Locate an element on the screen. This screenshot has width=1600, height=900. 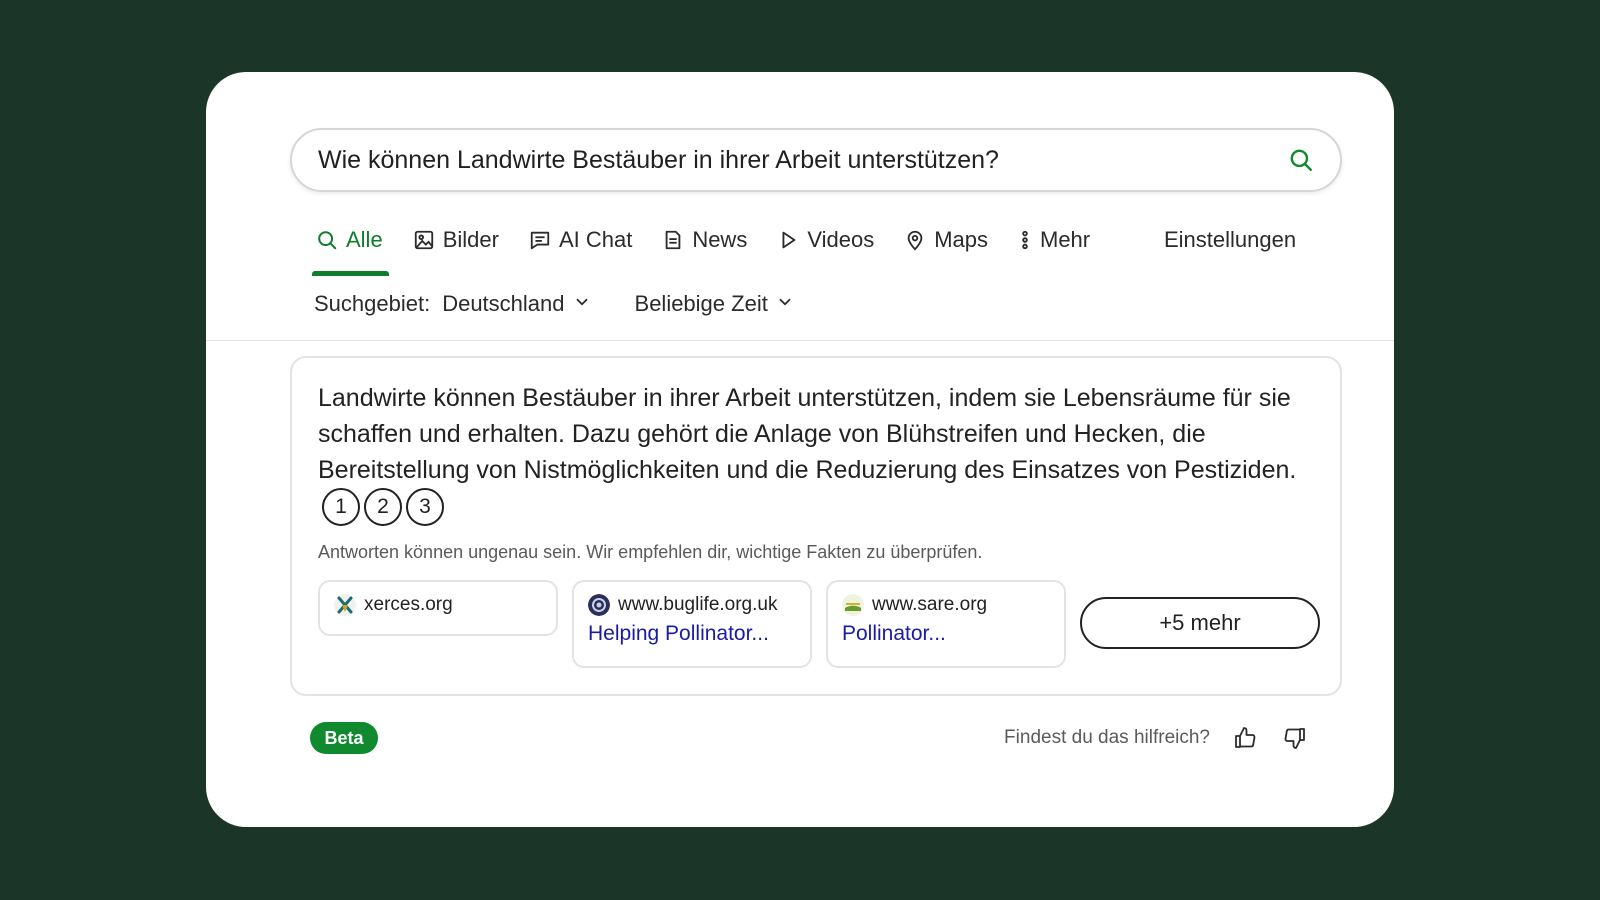
chat-icon is located at coordinates (540, 240).